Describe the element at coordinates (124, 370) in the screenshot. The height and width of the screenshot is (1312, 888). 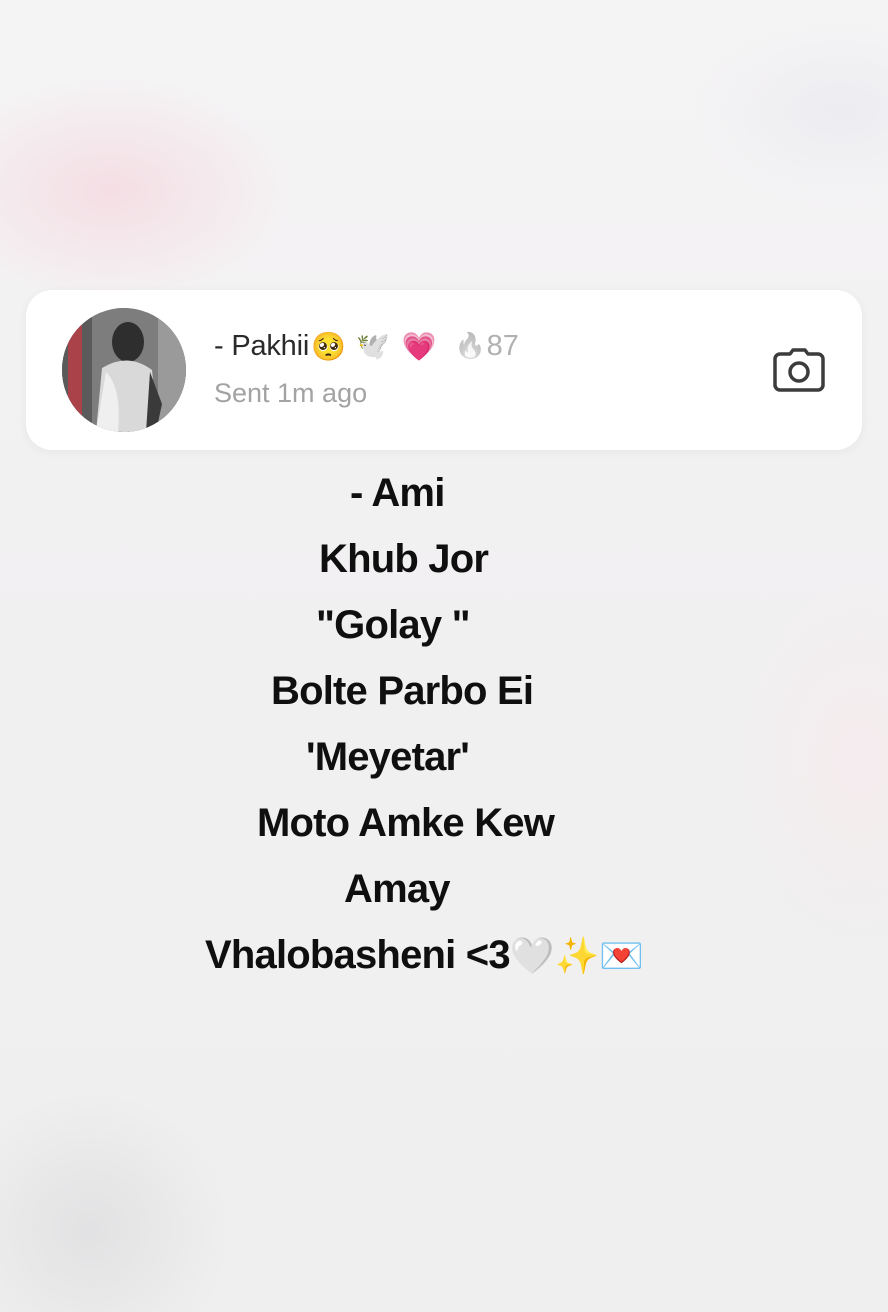
I see `sender-avatar` at that location.